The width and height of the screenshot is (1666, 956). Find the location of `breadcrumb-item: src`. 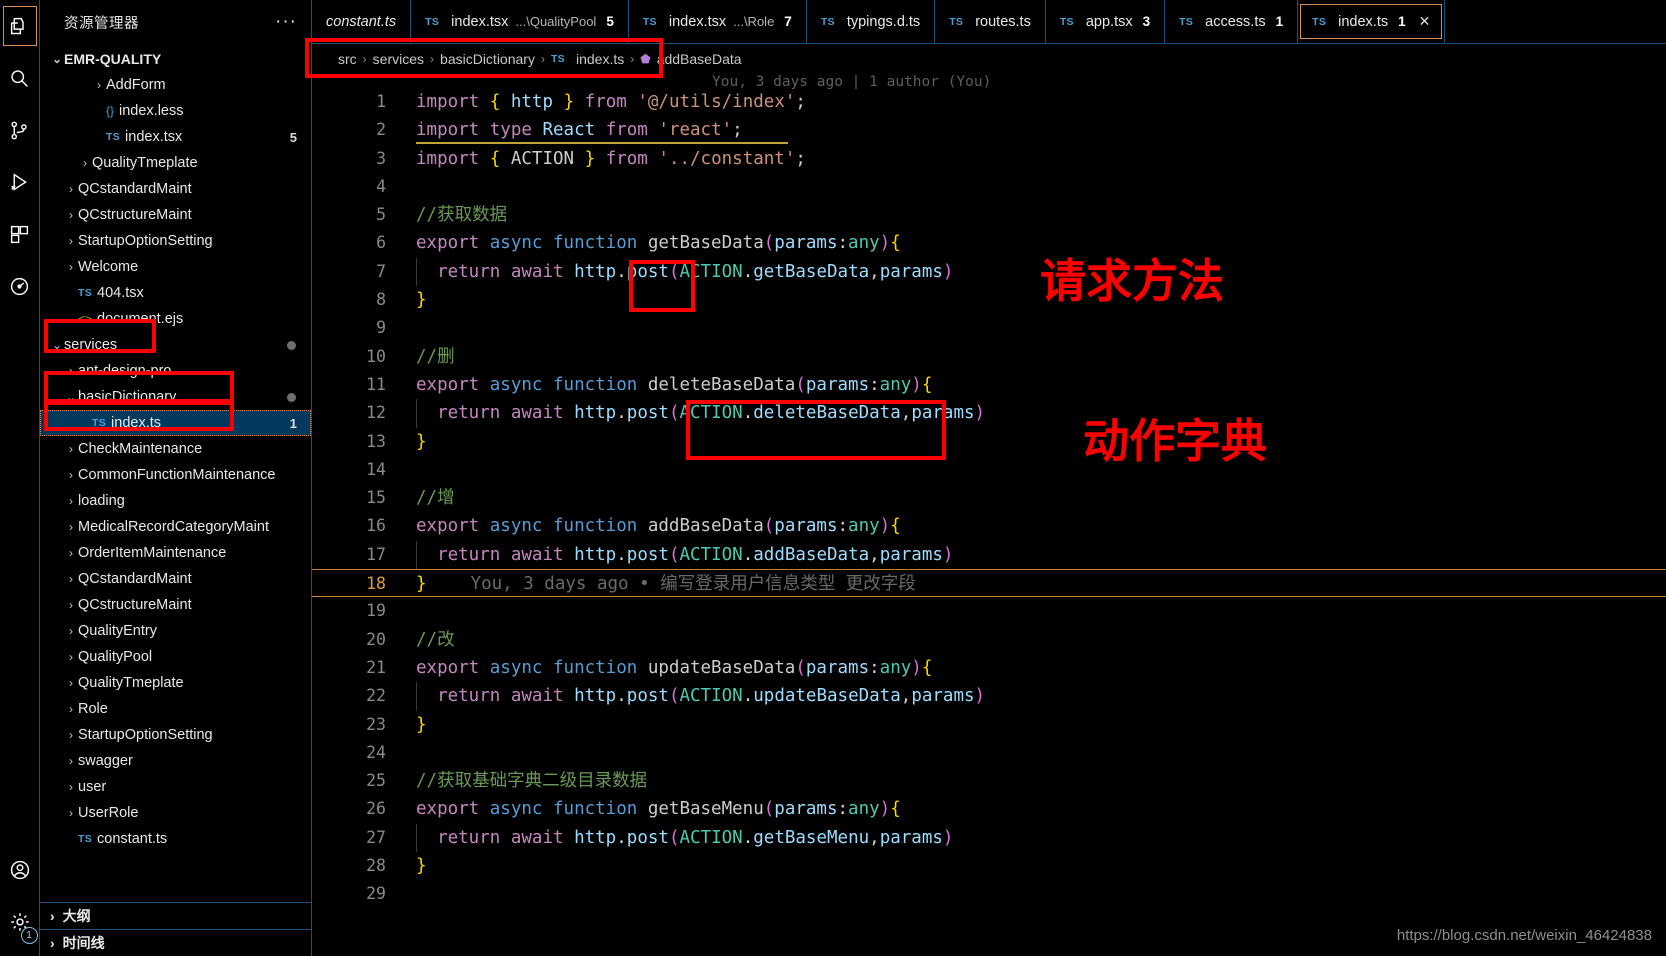

breadcrumb-item: src is located at coordinates (347, 59).